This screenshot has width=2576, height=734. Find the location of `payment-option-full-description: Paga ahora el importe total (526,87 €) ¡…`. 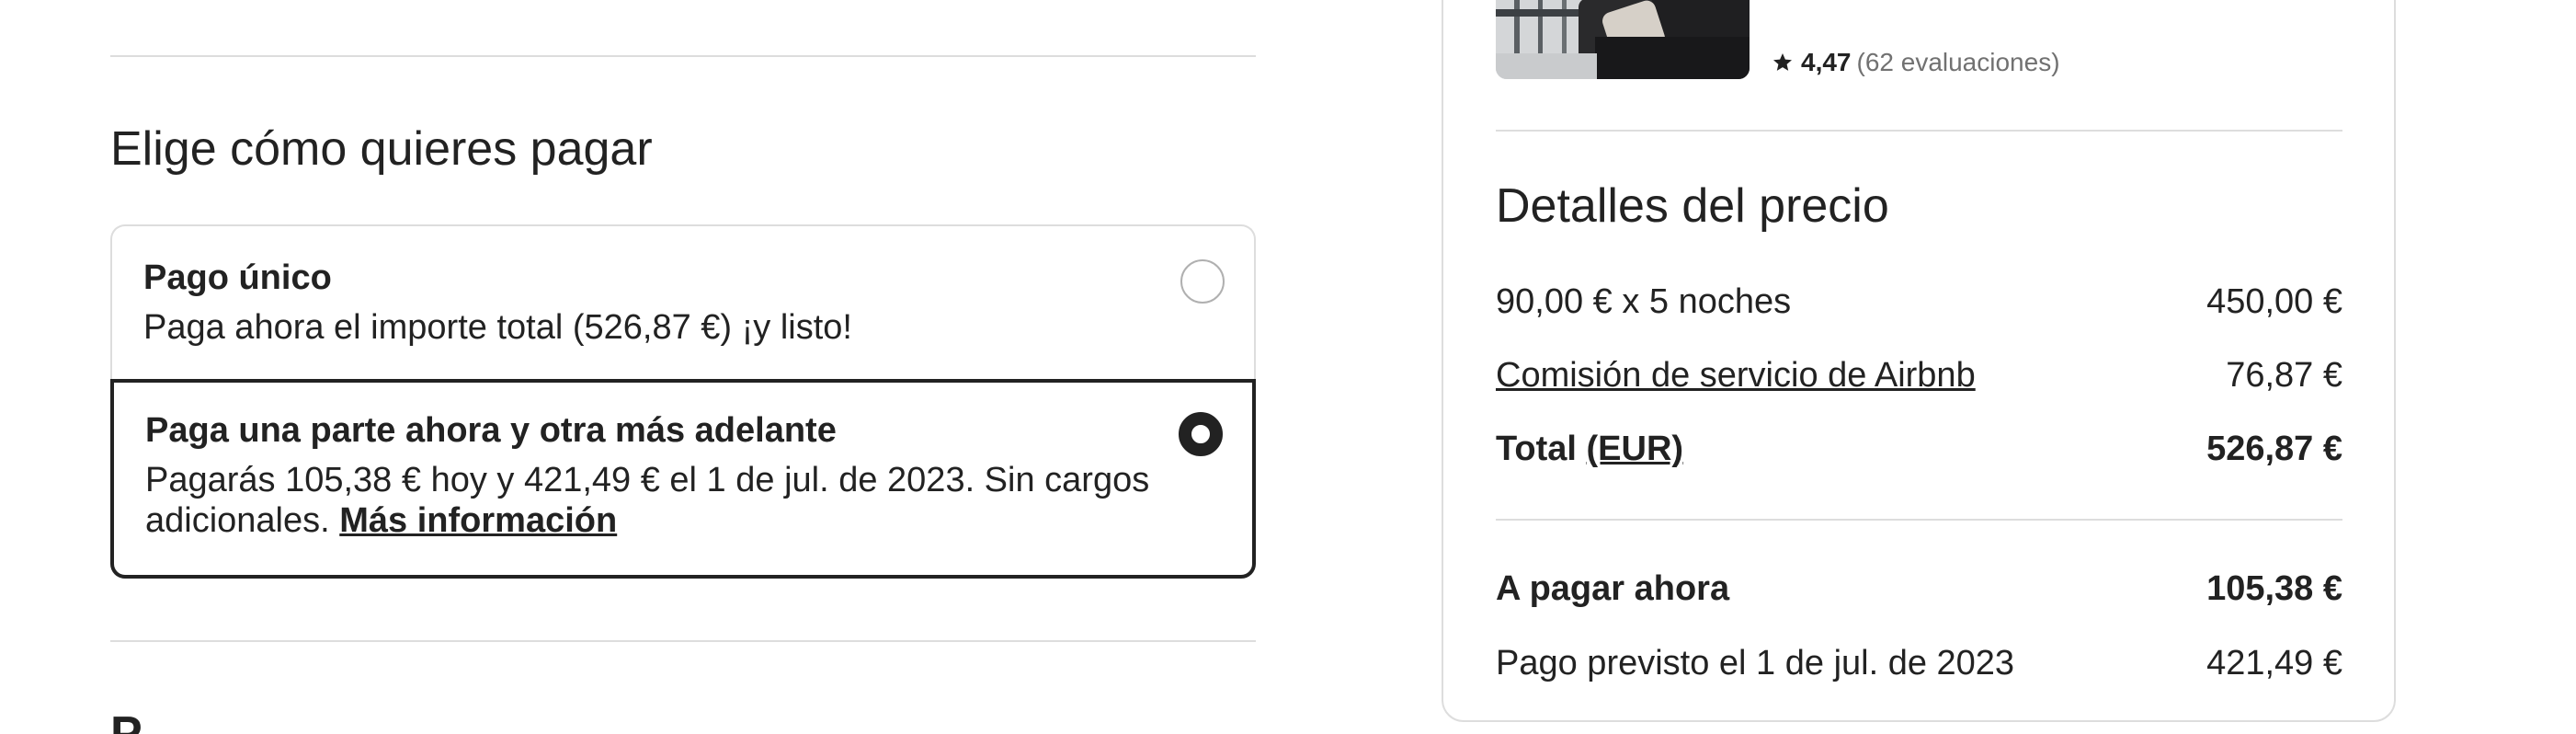

payment-option-full-description: Paga ahora el importe total (526,87 €) ¡… is located at coordinates (497, 327).